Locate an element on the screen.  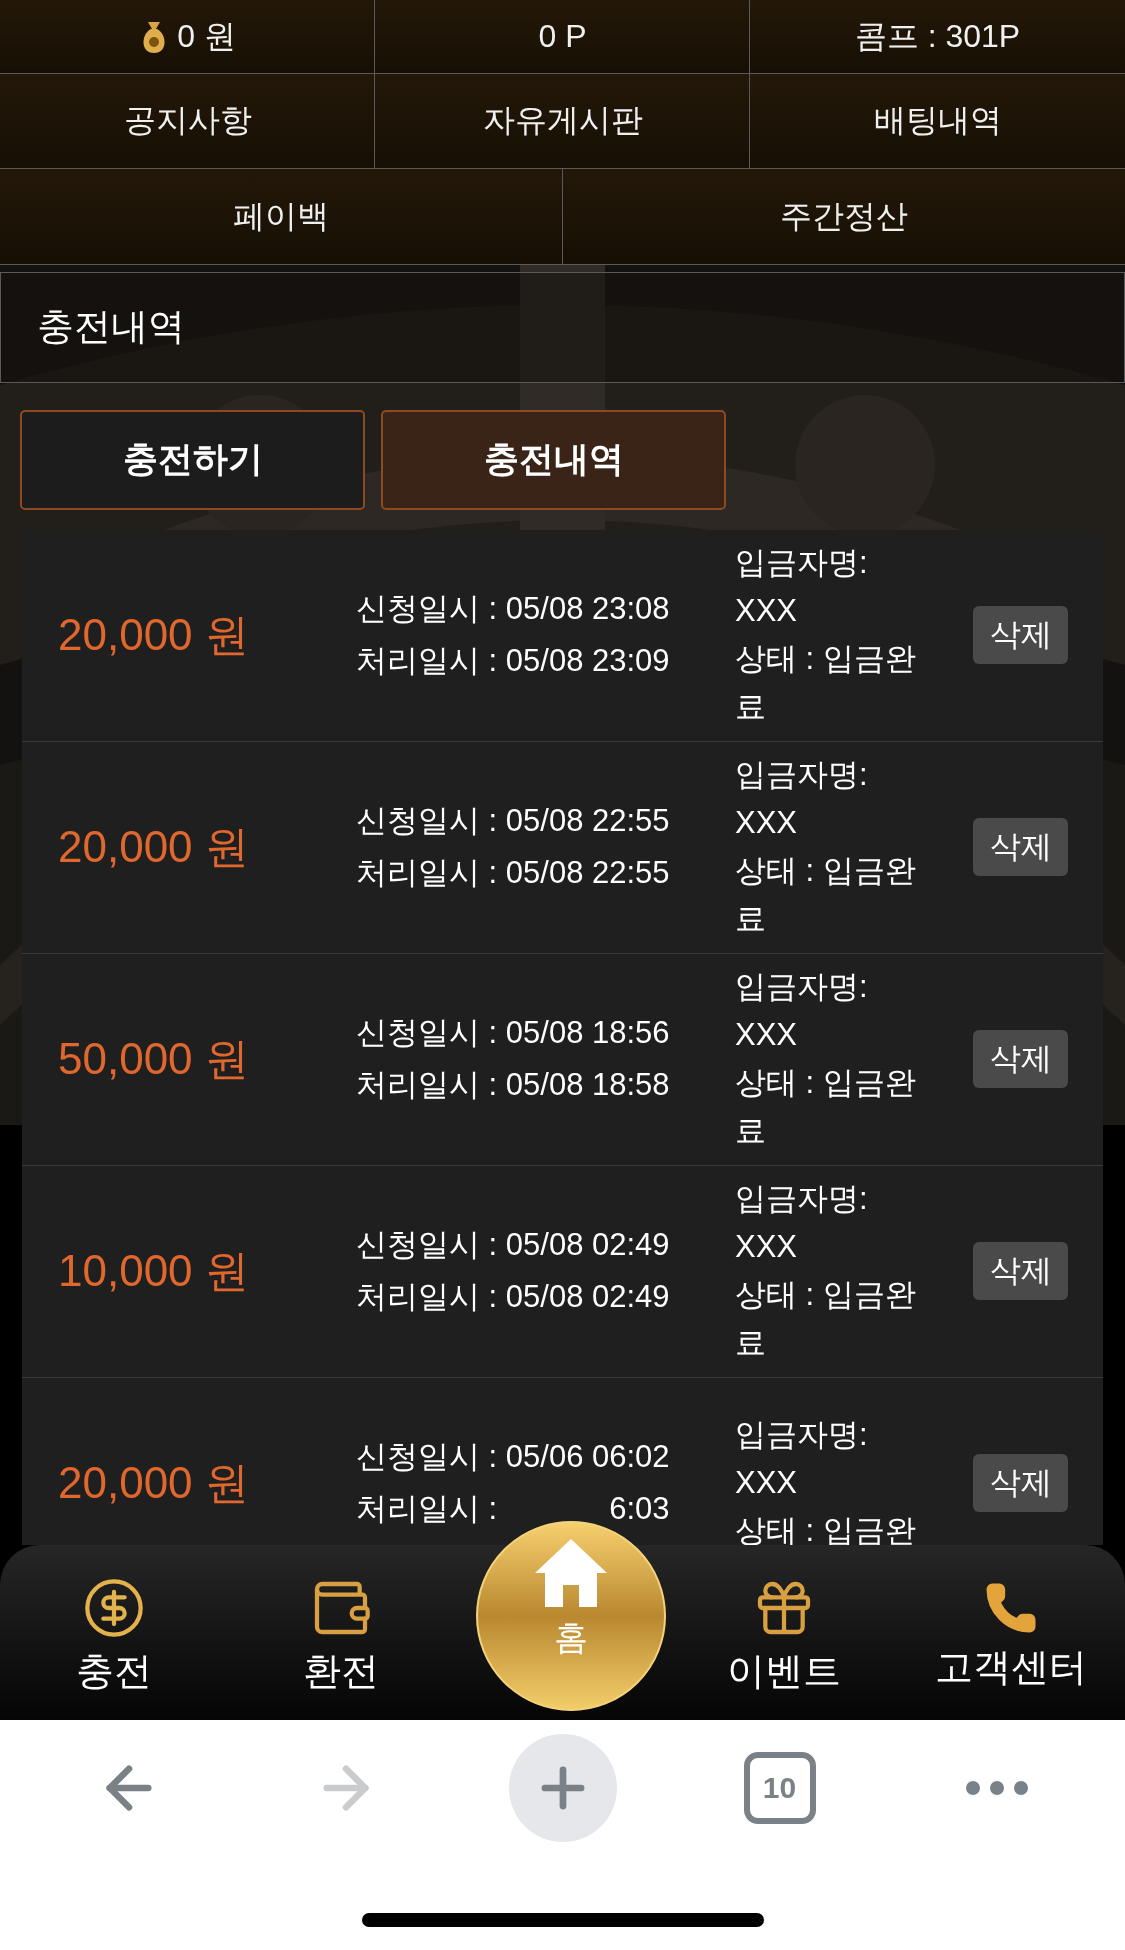
tab-count-button: 10 is located at coordinates (779, 1787).